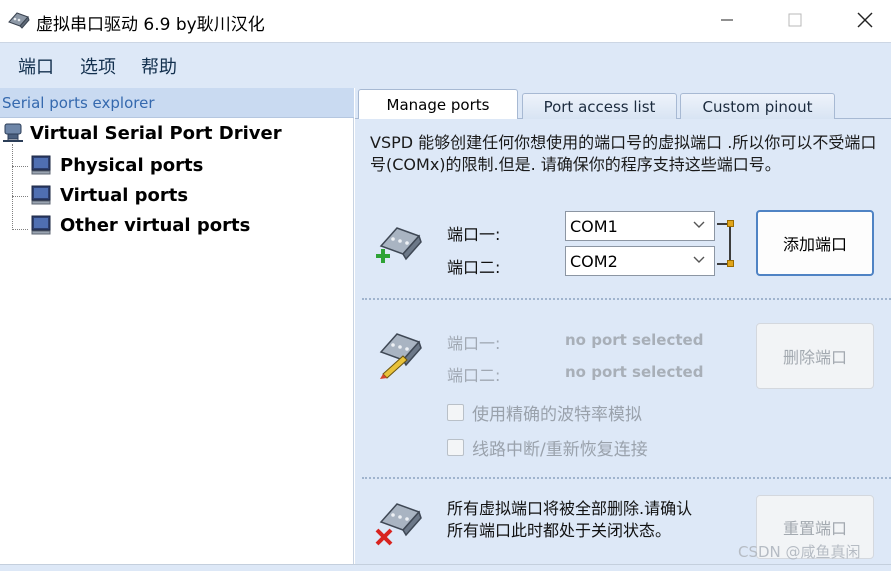 This screenshot has width=891, height=571. What do you see at coordinates (815, 243) in the screenshot?
I see `add-port-button: 添加端口` at bounding box center [815, 243].